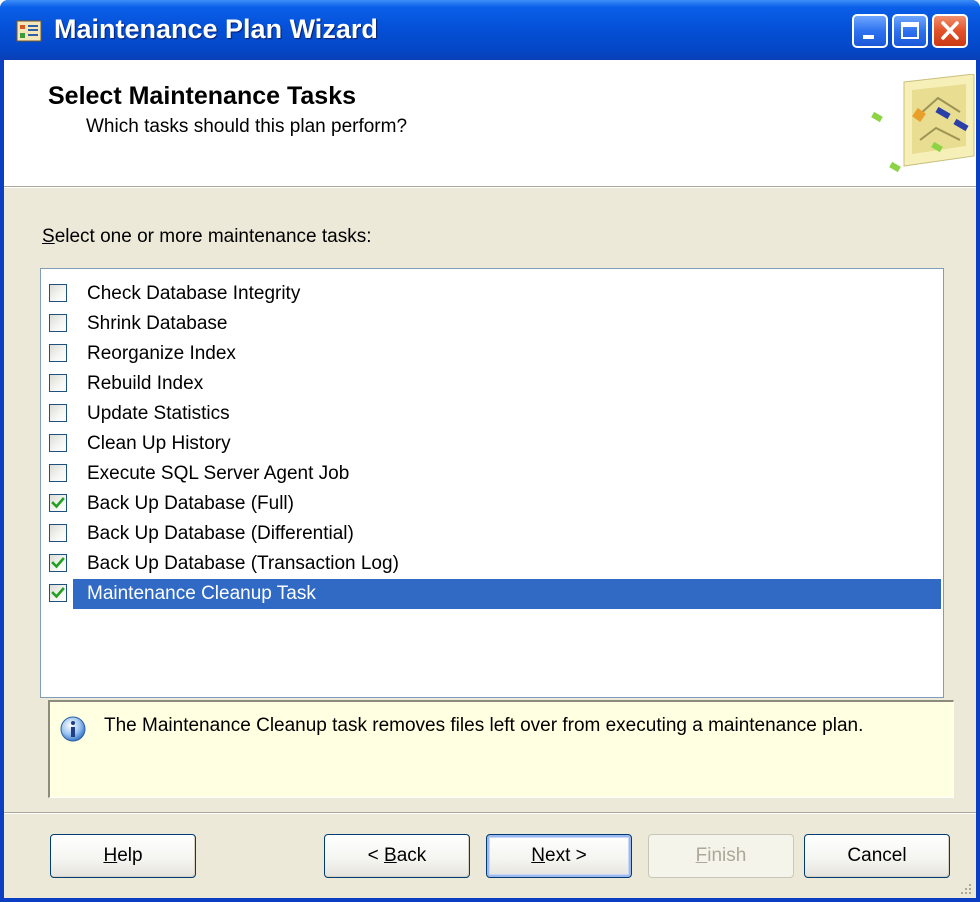  Describe the element at coordinates (701, 855) in the screenshot. I see `finish-mnemonic: F` at that location.